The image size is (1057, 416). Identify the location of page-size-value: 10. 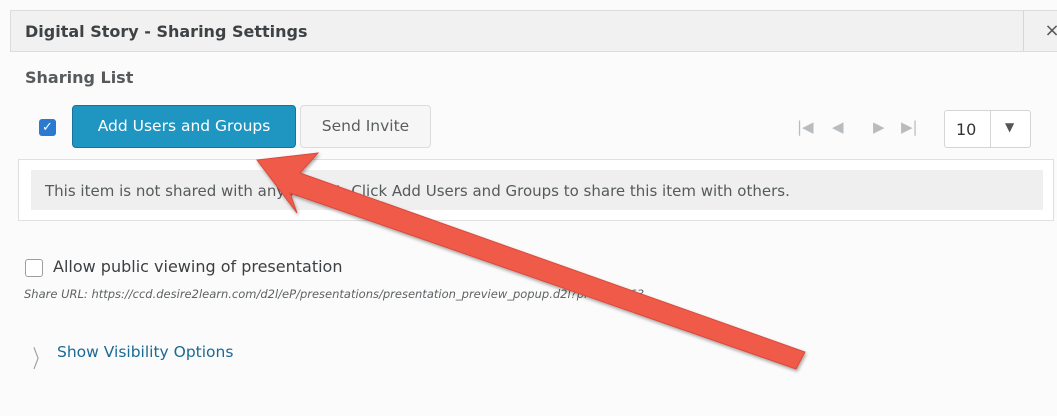
(966, 129).